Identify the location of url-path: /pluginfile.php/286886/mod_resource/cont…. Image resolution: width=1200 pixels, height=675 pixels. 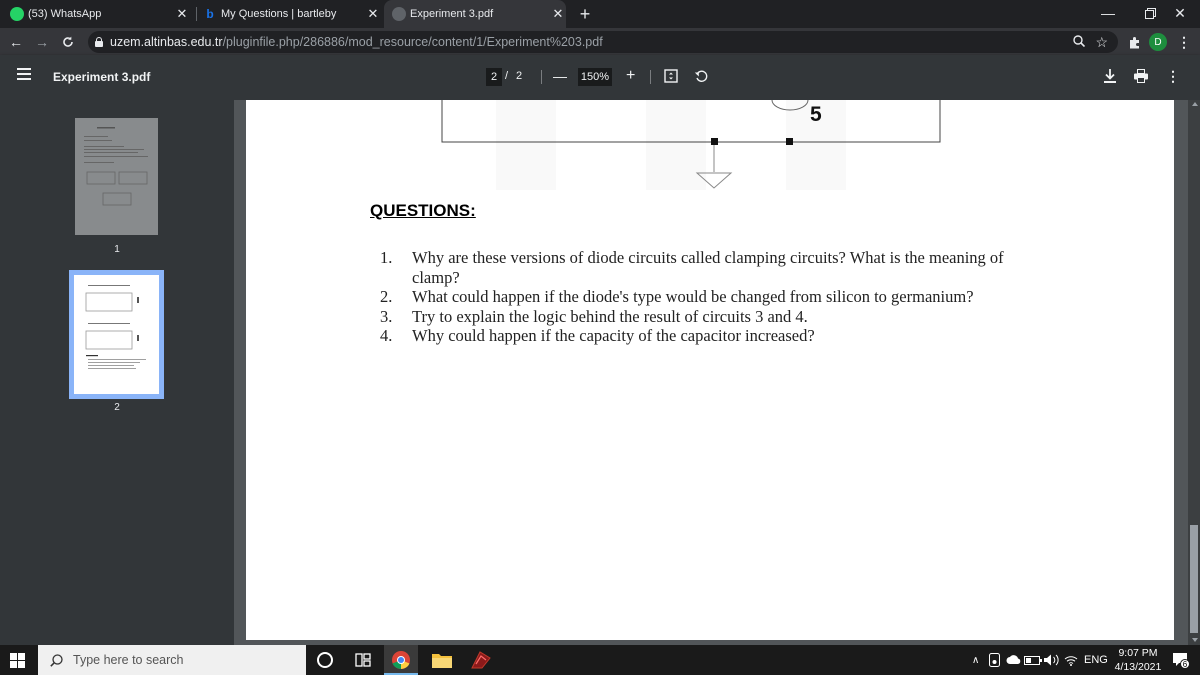
(412, 42).